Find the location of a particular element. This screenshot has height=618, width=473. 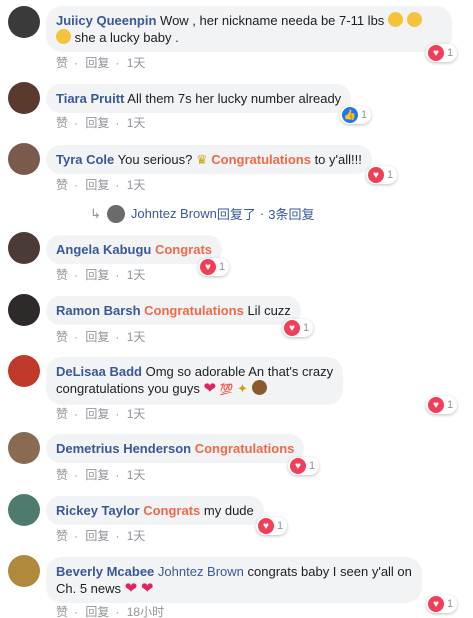

rofl-emoji-icon is located at coordinates (395, 19).